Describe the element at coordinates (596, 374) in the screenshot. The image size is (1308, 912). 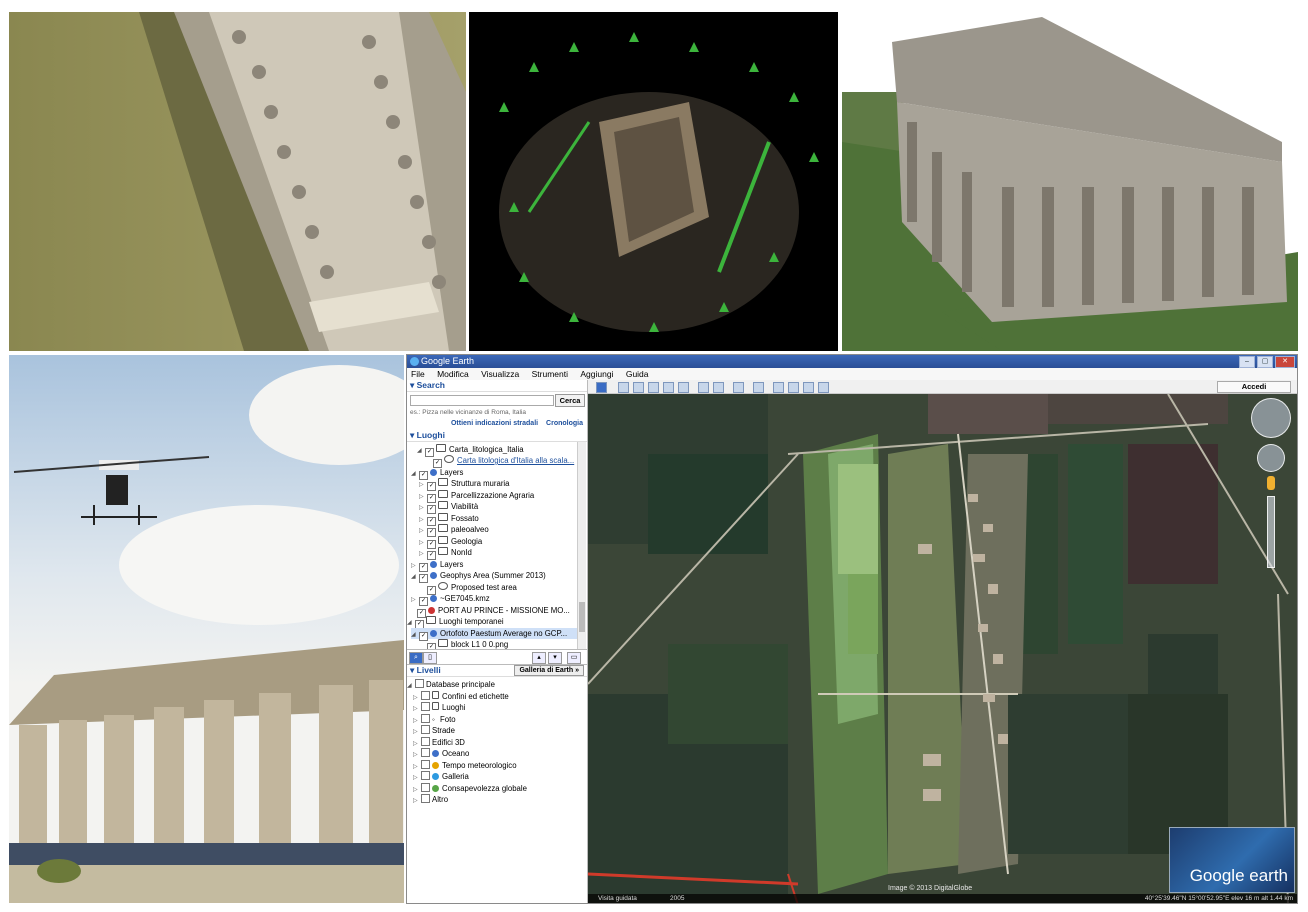
I see `menu-add: Aggiungi` at that location.